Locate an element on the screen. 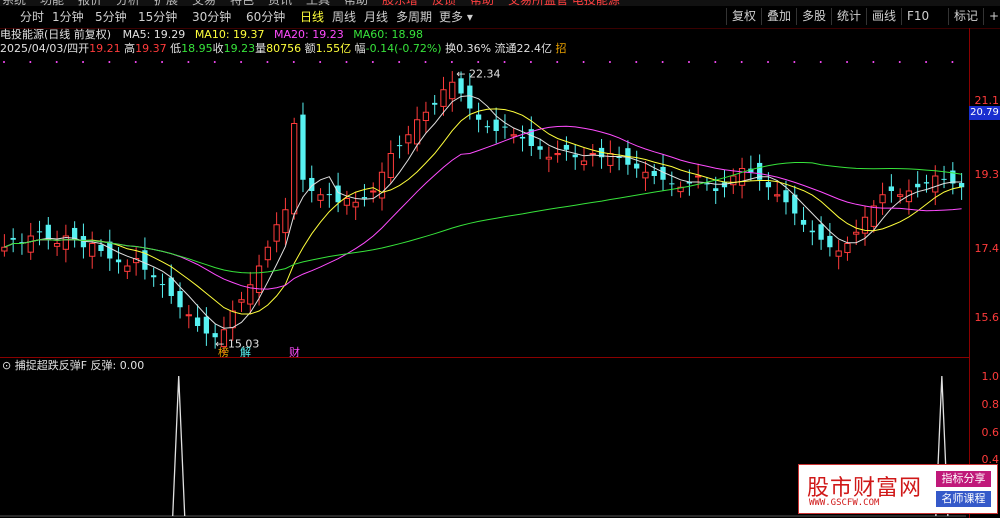  float-value: 22.4亿 is located at coordinates (534, 48).